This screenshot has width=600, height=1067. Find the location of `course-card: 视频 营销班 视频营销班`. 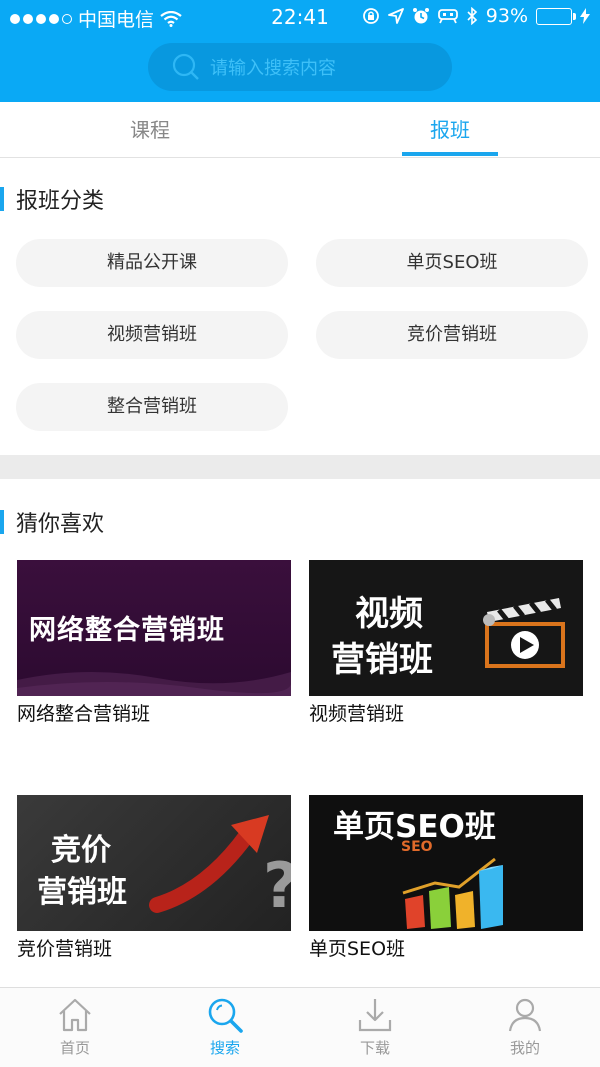

course-card: 视频 营销班 视频营销班 is located at coordinates (446, 643).